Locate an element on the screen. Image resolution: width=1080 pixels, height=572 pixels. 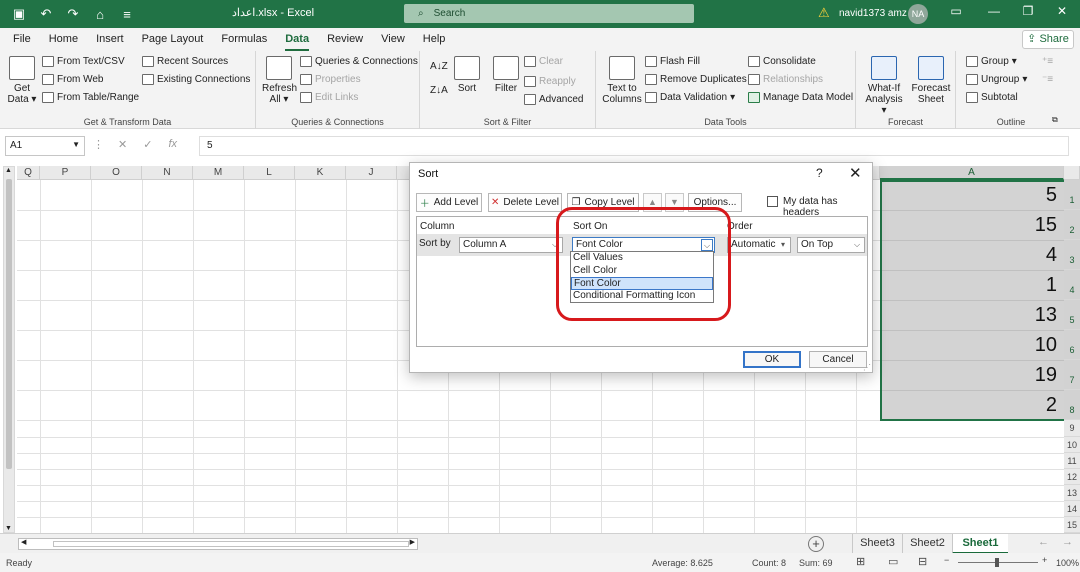
row-header-15: 15 is located at coordinates (1072, 525).